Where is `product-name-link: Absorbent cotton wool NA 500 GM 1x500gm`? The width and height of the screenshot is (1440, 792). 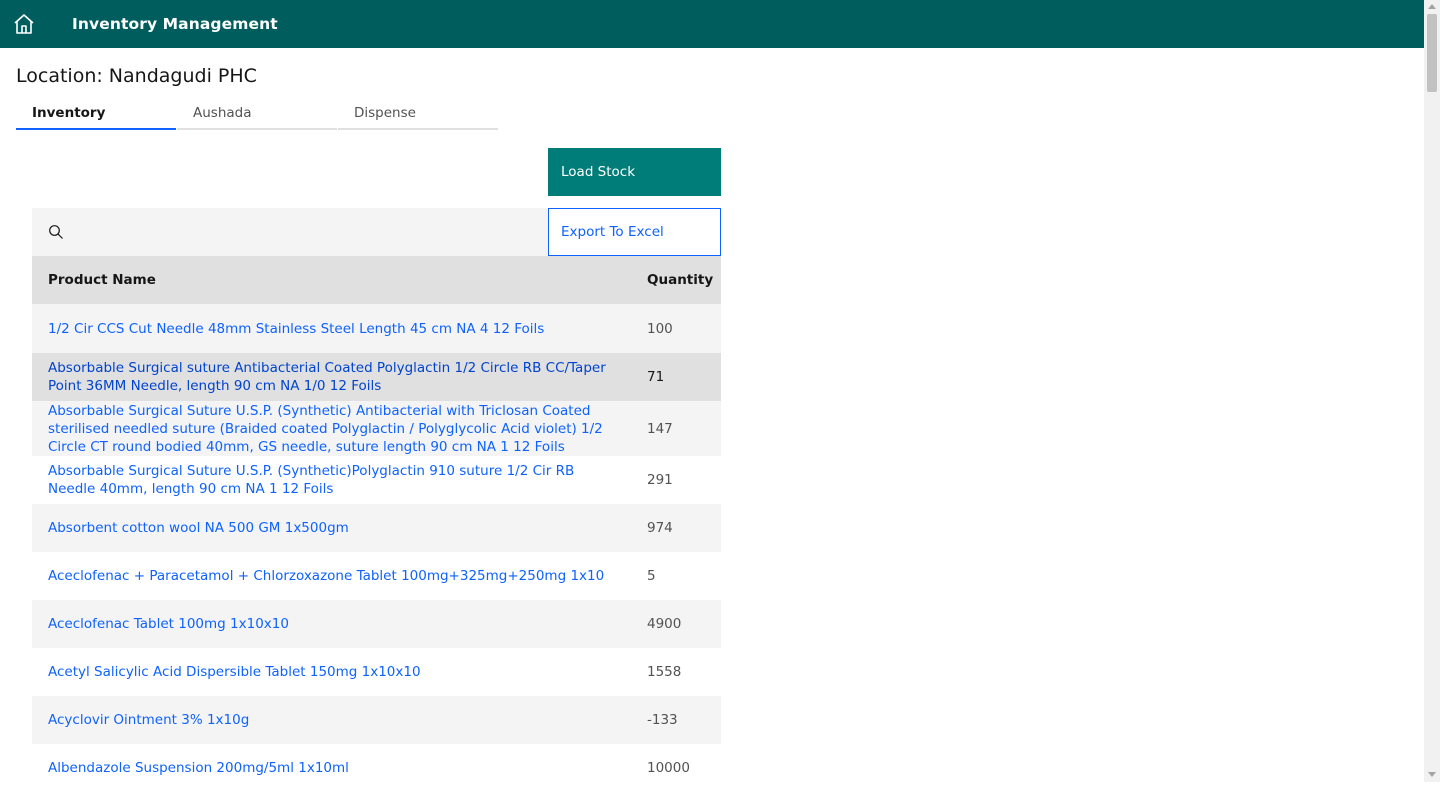 product-name-link: Absorbent cotton wool NA 500 GM 1x500gm is located at coordinates (331, 528).